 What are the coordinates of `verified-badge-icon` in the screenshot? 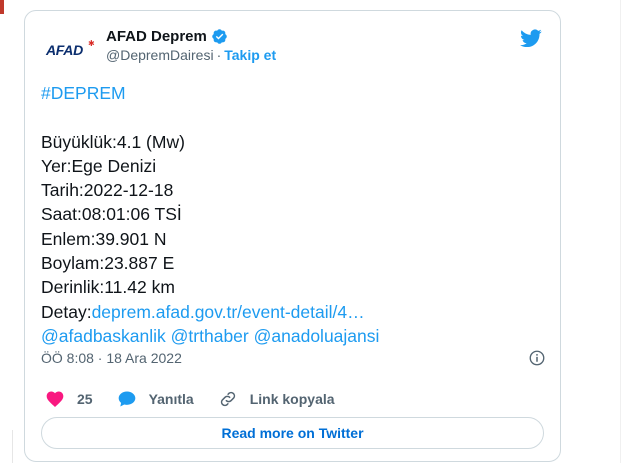 It's located at (219, 36).